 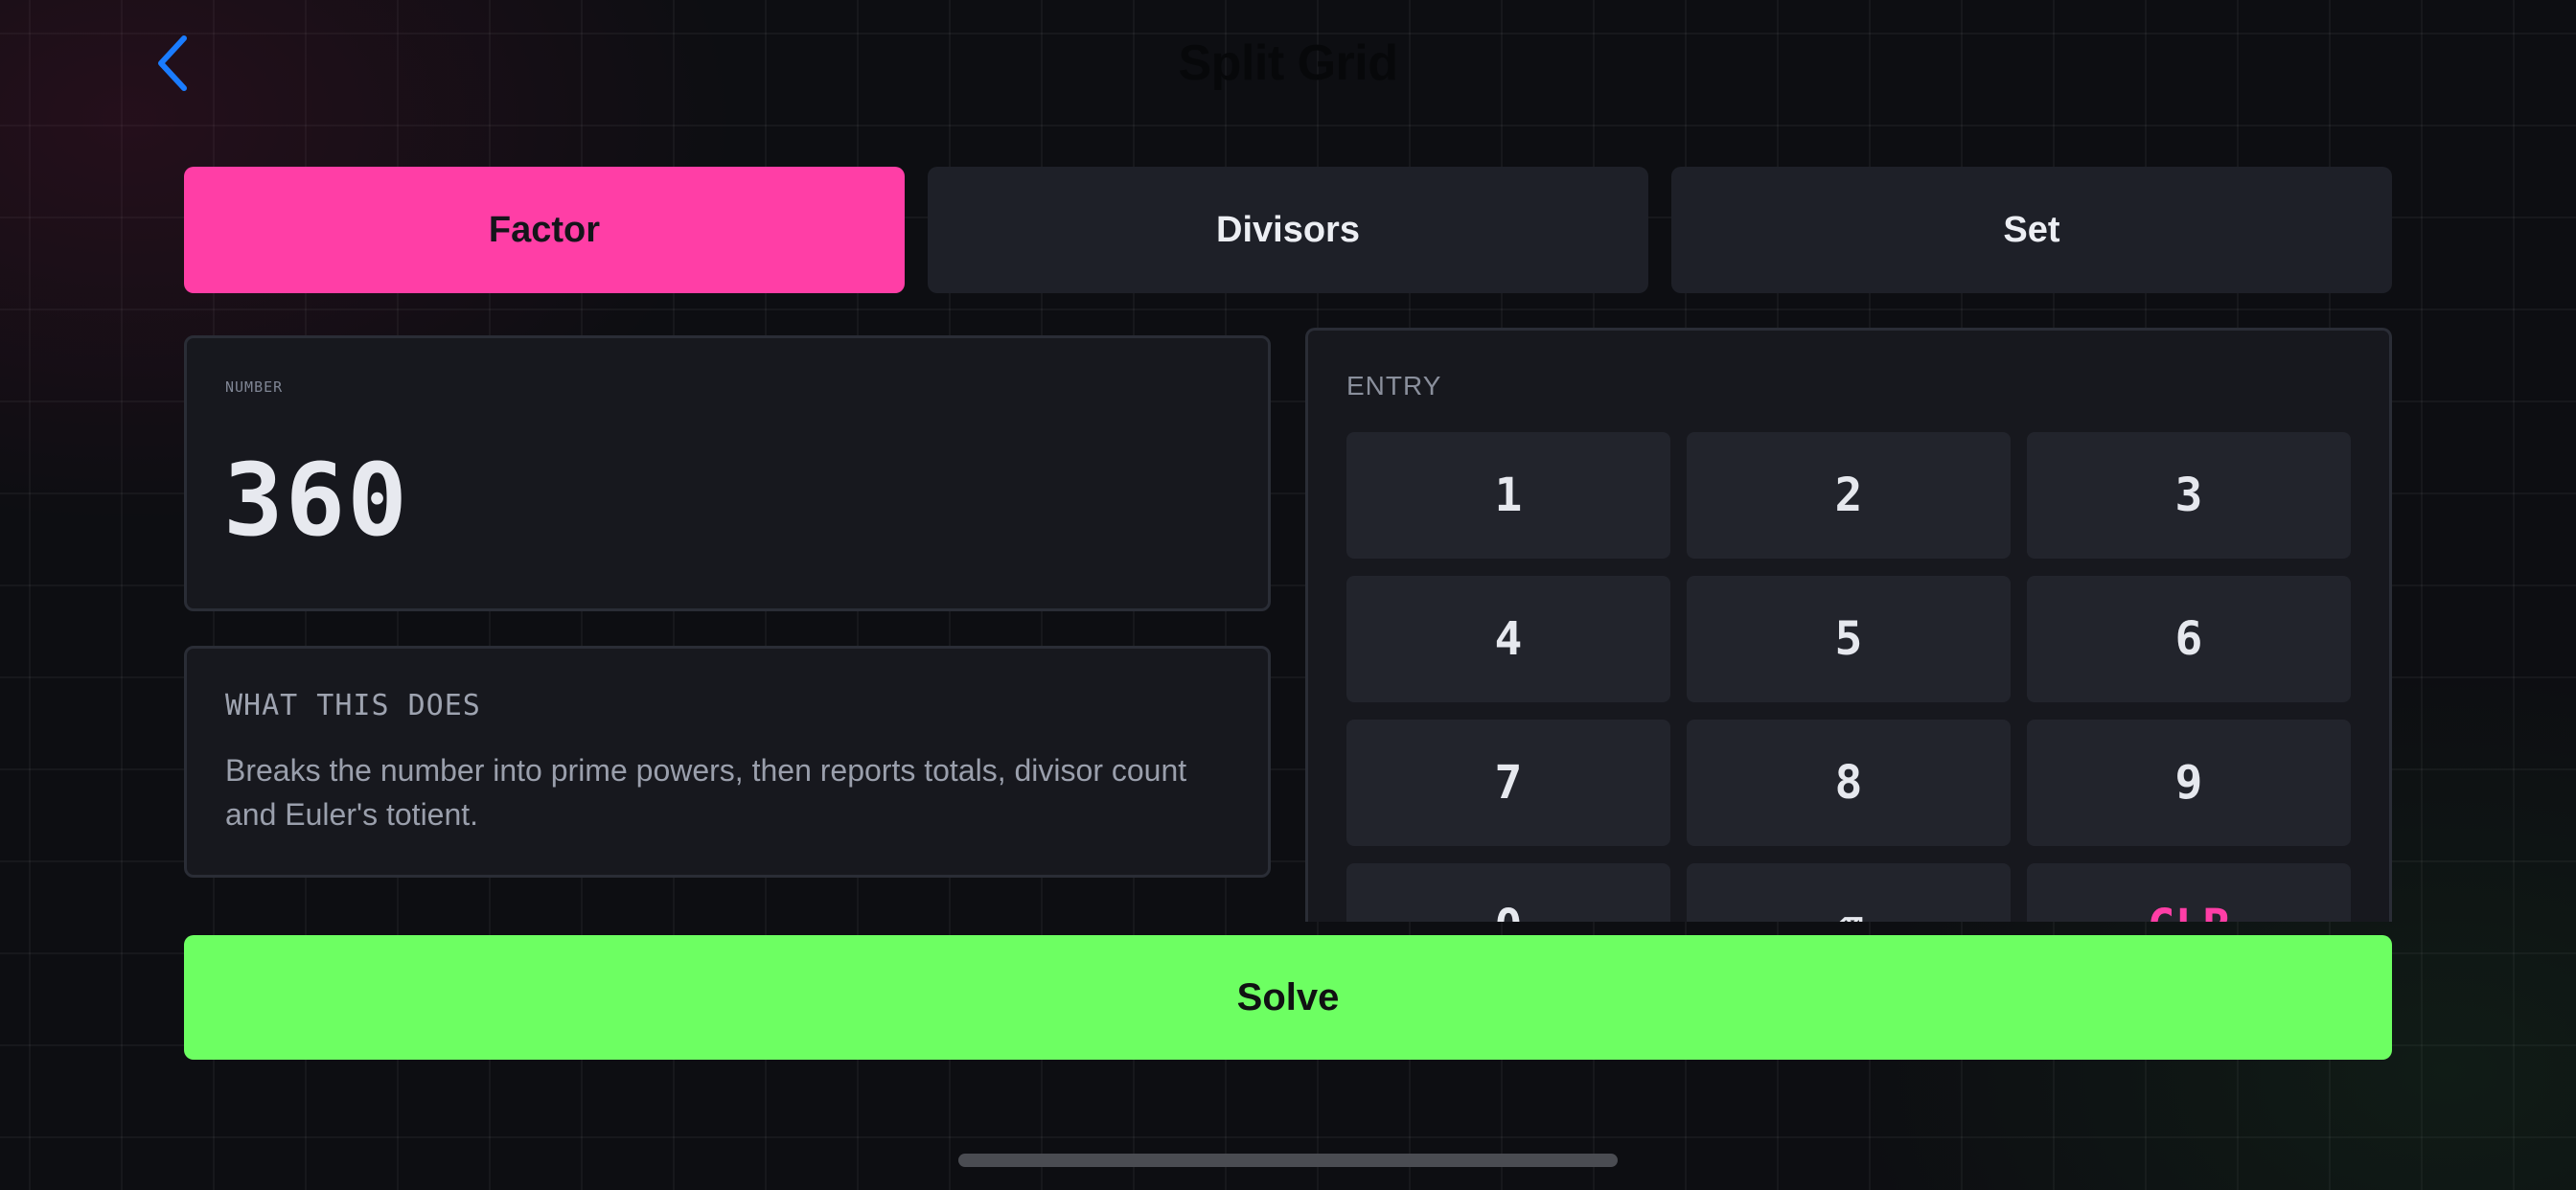 What do you see at coordinates (1849, 496) in the screenshot?
I see `key-2: 2` at bounding box center [1849, 496].